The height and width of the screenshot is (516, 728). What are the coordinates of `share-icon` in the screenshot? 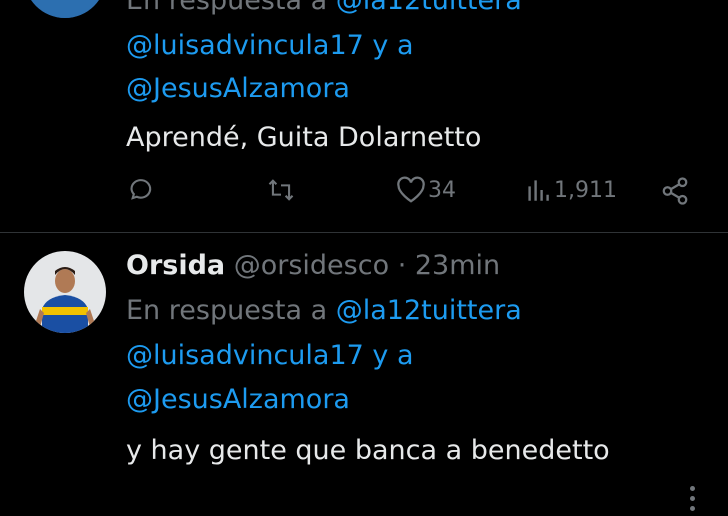 It's located at (675, 191).